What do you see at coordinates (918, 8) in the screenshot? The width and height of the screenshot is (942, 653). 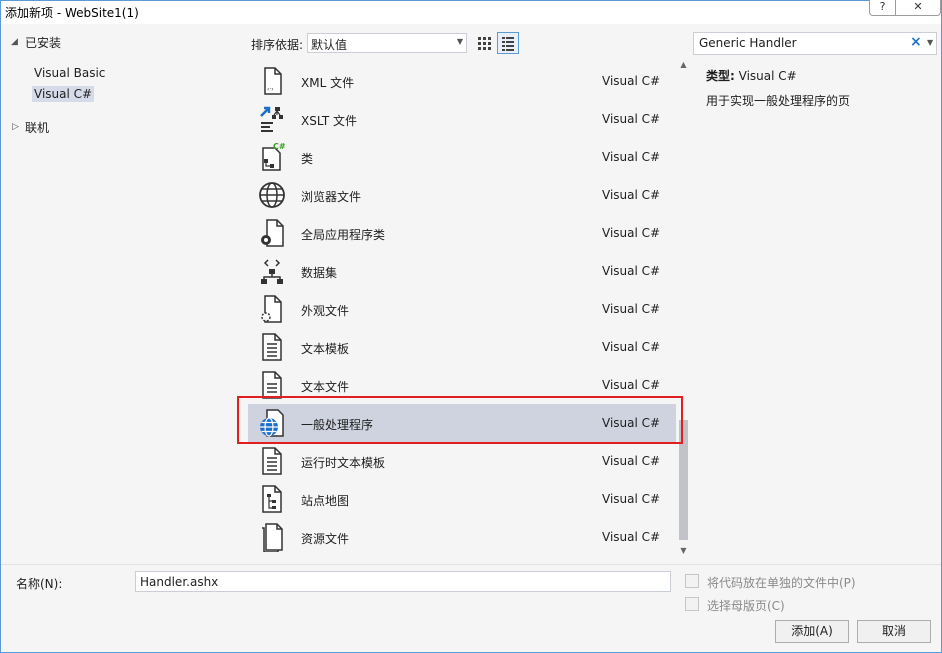 I see `close-button: ✕` at bounding box center [918, 8].